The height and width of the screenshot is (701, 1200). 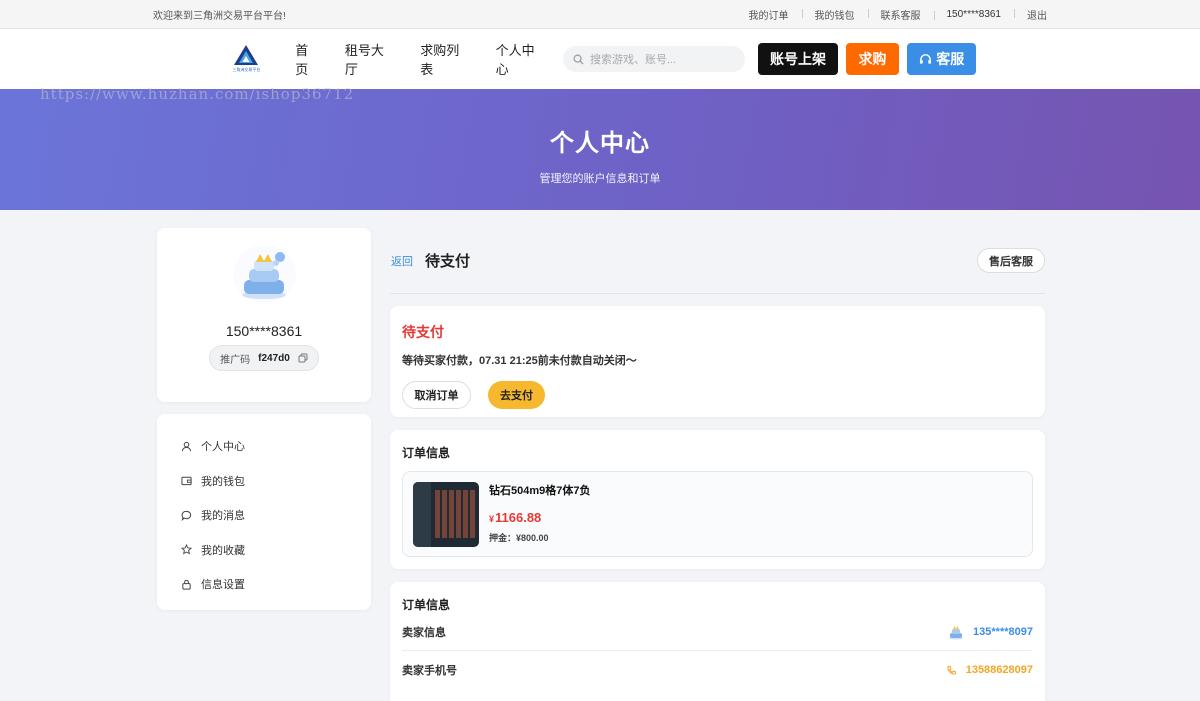 What do you see at coordinates (186, 481) in the screenshot?
I see `wallet-icon` at bounding box center [186, 481].